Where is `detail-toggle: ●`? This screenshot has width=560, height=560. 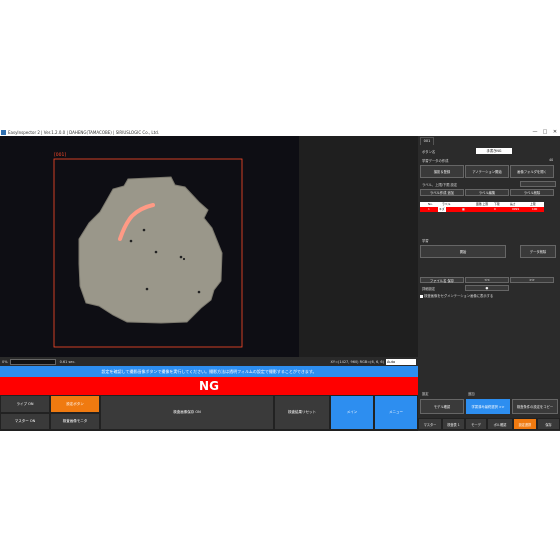
detail-toggle: ● is located at coordinates (487, 288).